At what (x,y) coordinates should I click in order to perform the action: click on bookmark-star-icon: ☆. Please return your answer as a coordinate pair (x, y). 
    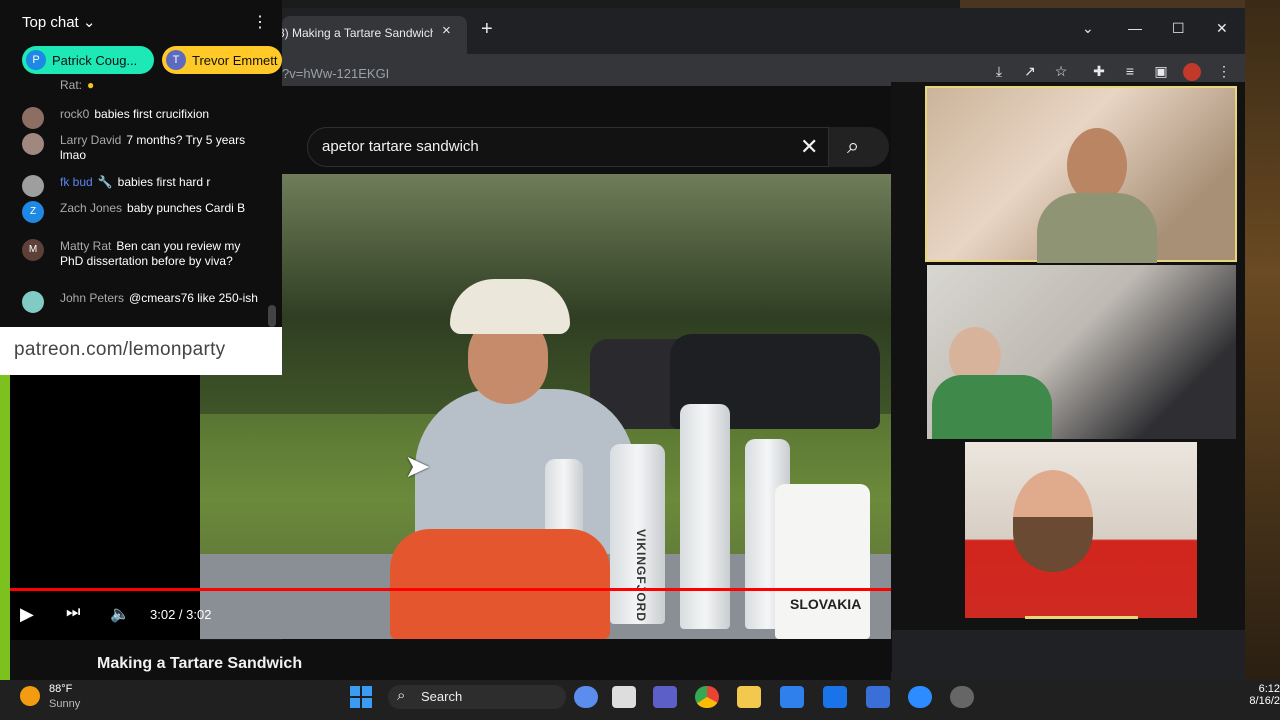
    Looking at the image, I should click on (1061, 72).